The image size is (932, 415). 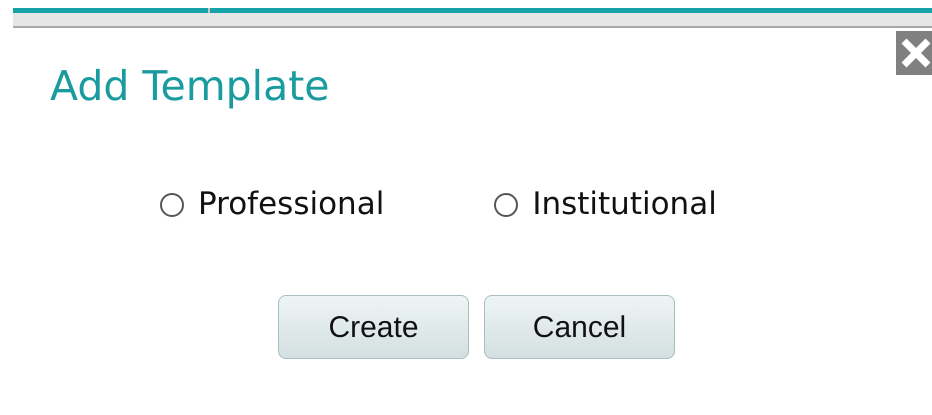 I want to click on close-icon, so click(x=915, y=53).